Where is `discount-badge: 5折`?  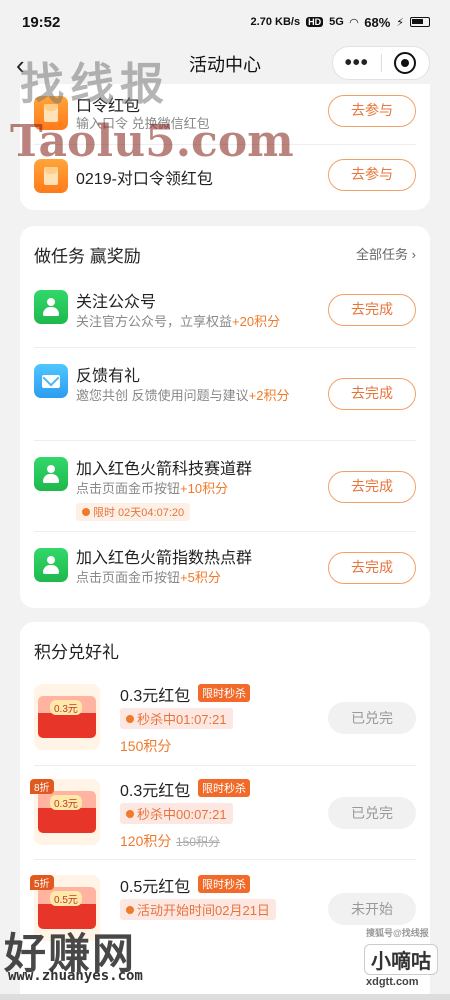
discount-badge: 5折 is located at coordinates (42, 882).